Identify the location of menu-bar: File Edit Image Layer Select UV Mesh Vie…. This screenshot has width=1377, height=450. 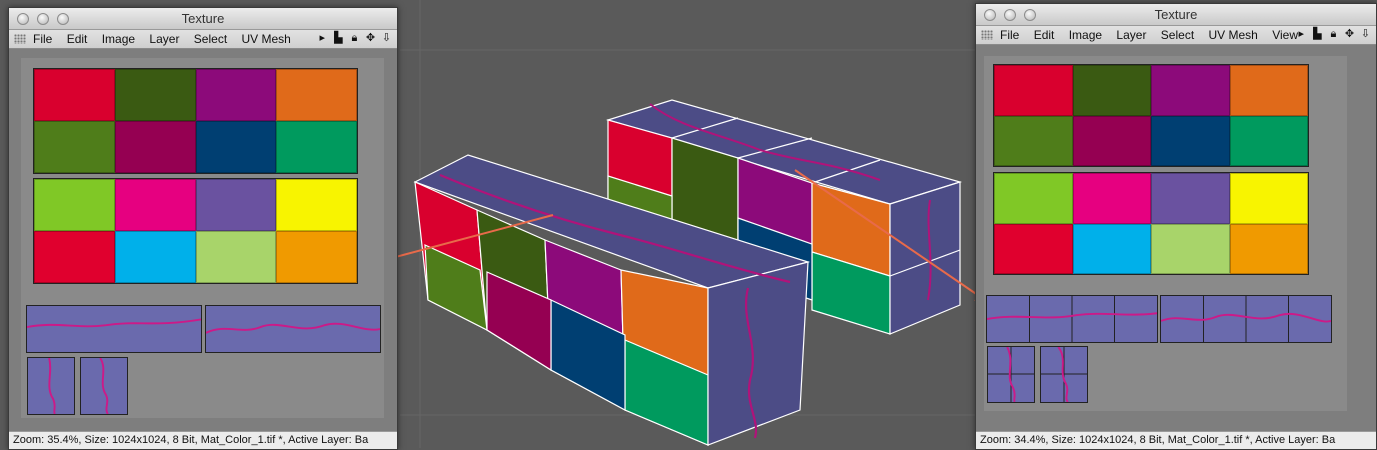
(1176, 35).